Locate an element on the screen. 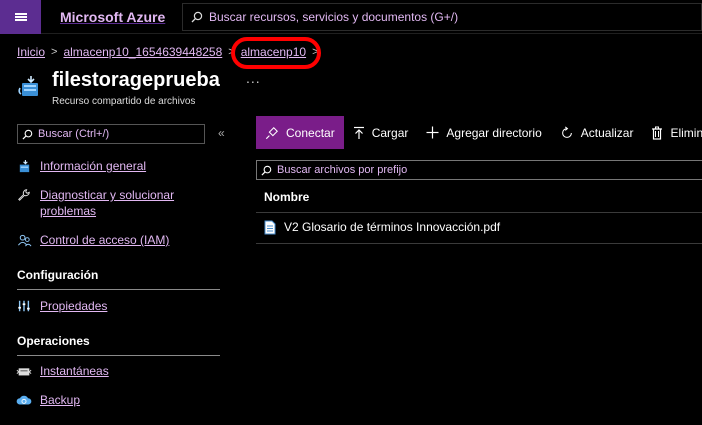  table-row: V2 Glosario de términos Innovacción.pdf is located at coordinates (382, 227).